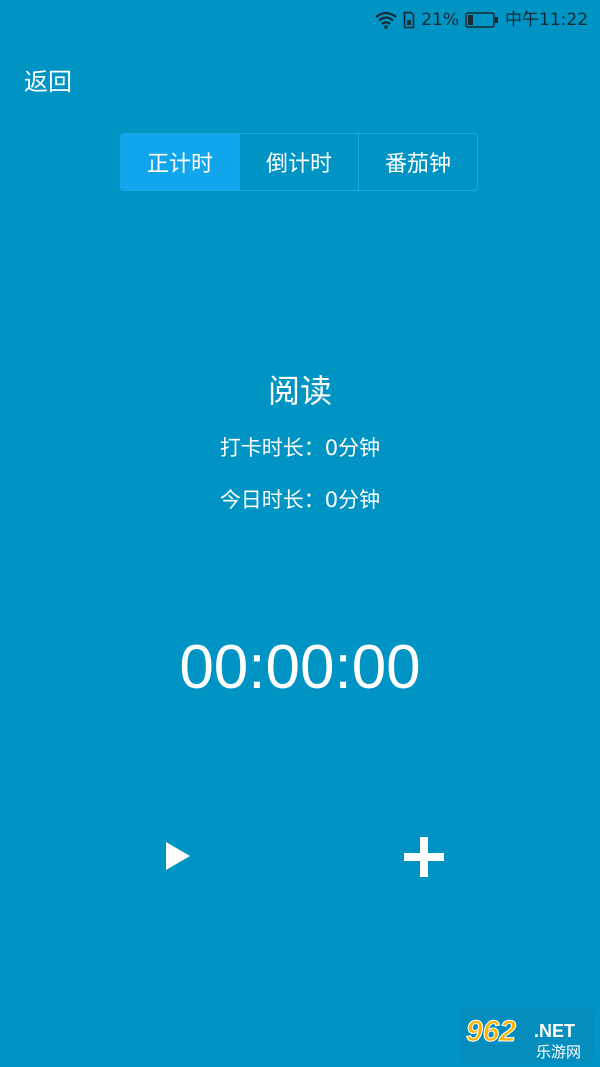 The height and width of the screenshot is (1067, 600). What do you see at coordinates (300, 448) in the screenshot?
I see `checkin-duration: 打卡时长：0分钟` at bounding box center [300, 448].